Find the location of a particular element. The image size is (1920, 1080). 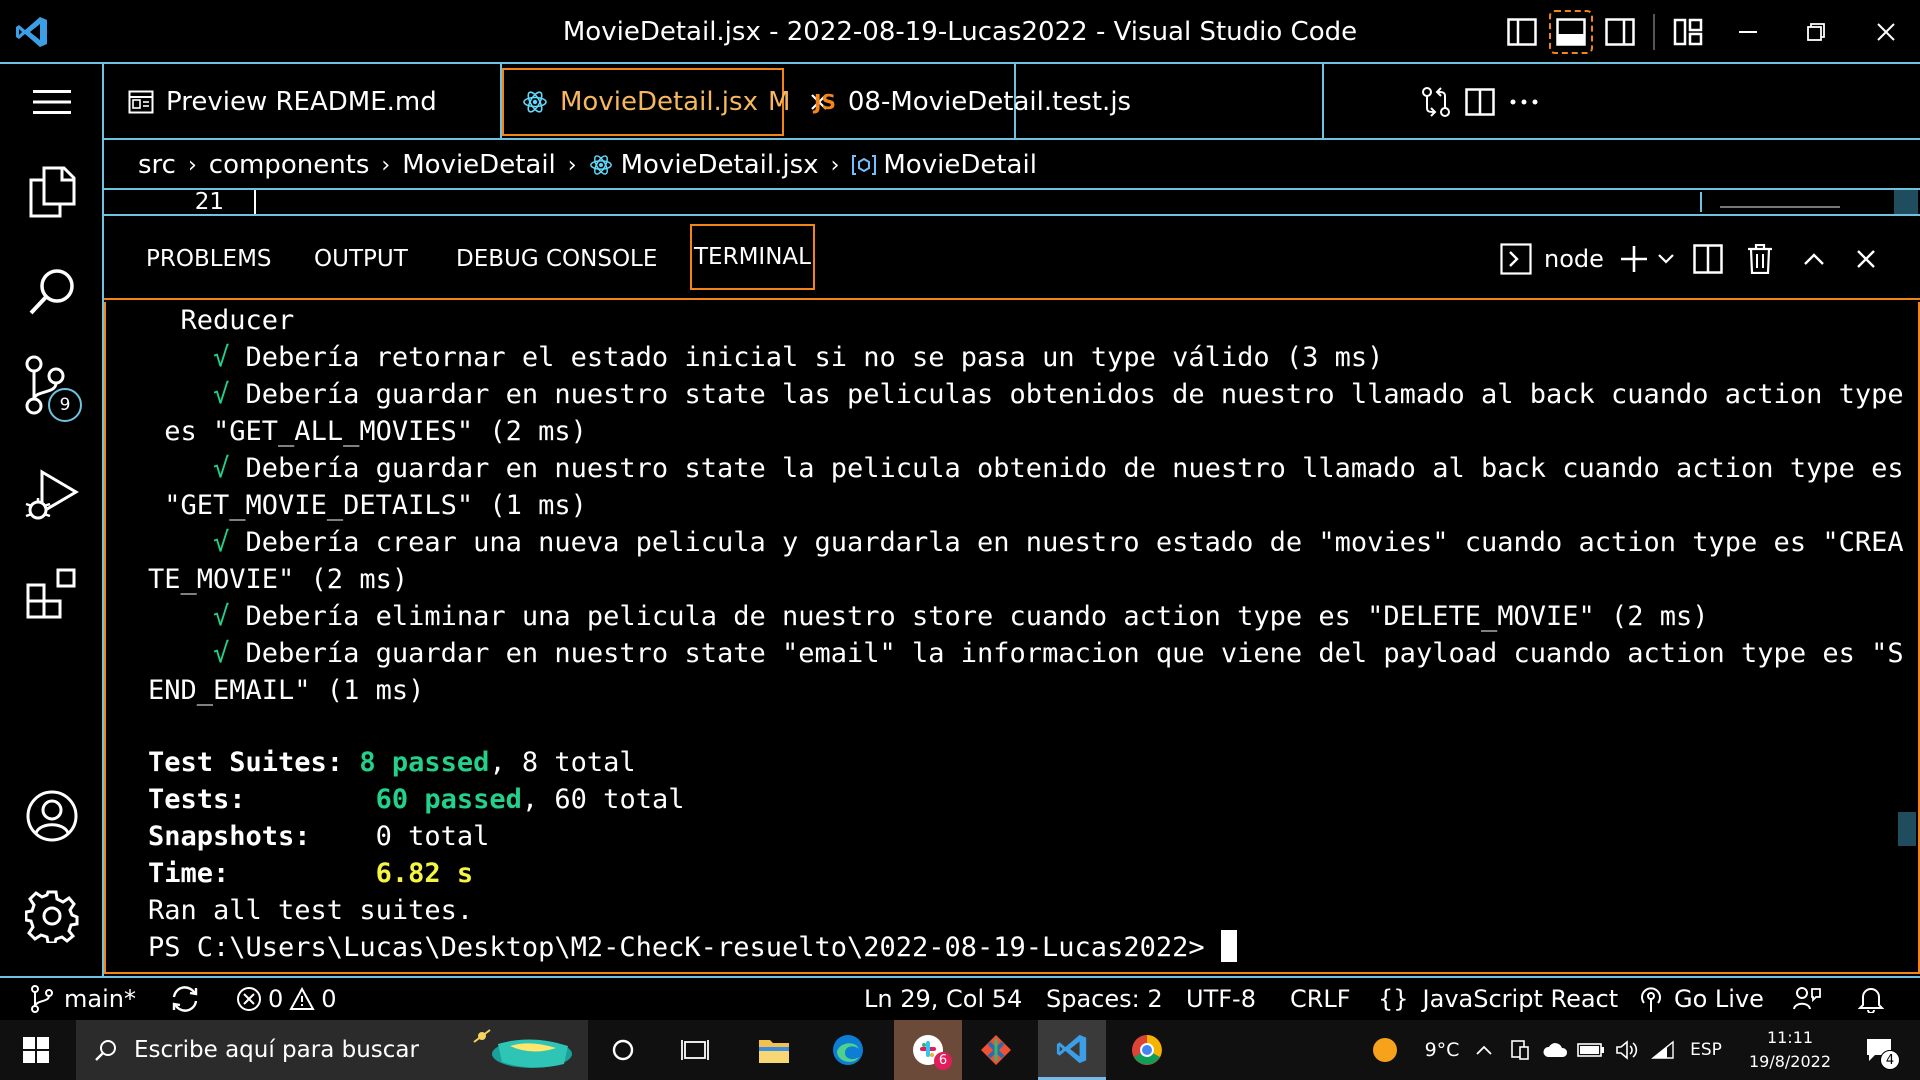

cortana-icon is located at coordinates (623, 1050).